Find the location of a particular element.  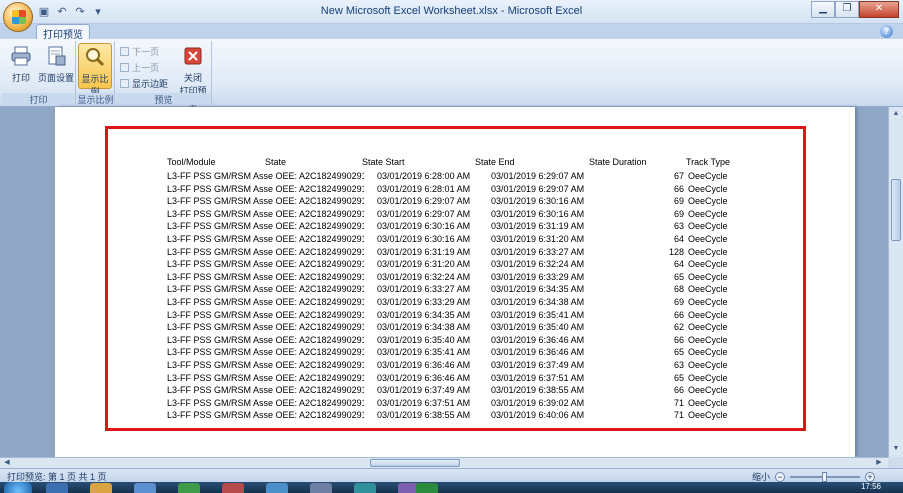

start-button is located at coordinates (18, 487).